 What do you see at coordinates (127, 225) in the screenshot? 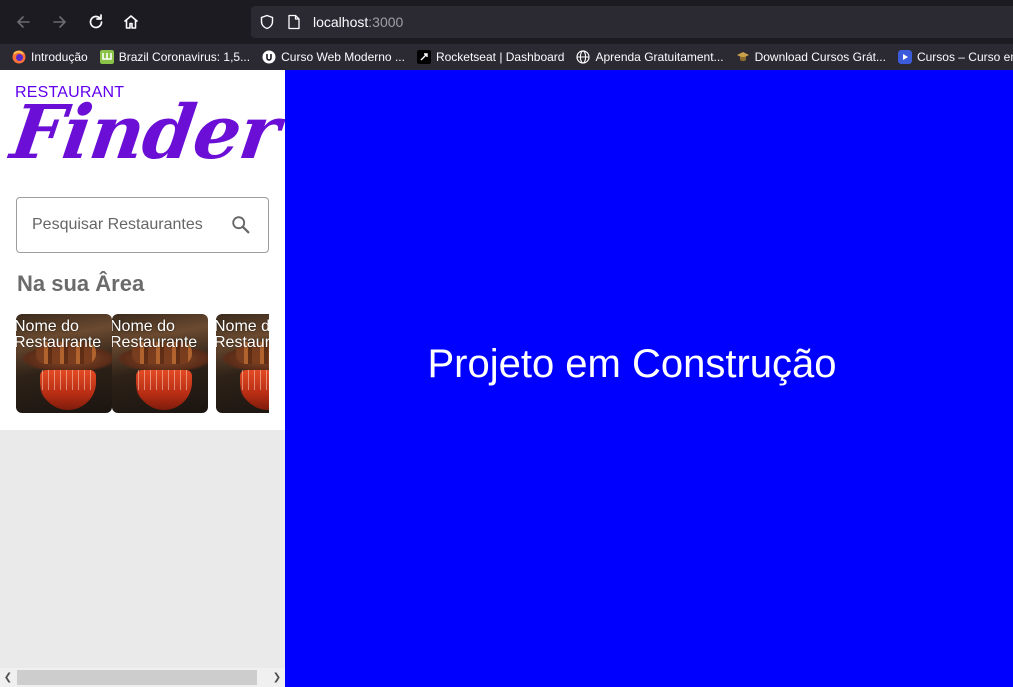
I see `search-input` at bounding box center [127, 225].